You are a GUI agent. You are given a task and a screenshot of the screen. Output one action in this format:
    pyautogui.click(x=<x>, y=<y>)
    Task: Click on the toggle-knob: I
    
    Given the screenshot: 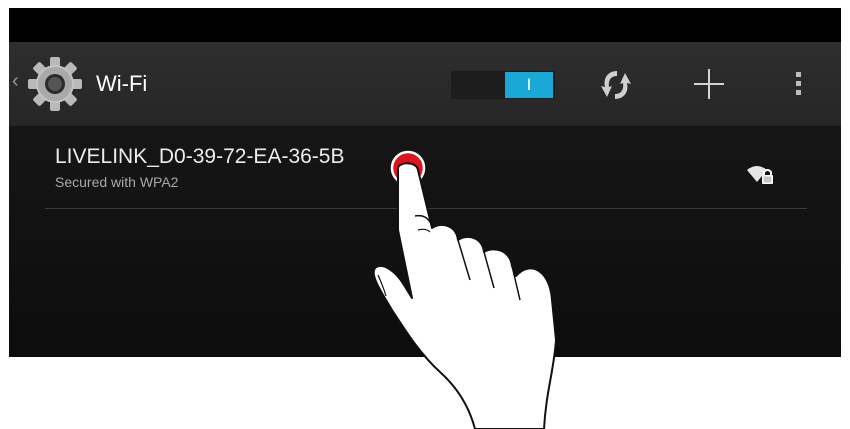 What is the action you would take?
    pyautogui.click(x=529, y=85)
    